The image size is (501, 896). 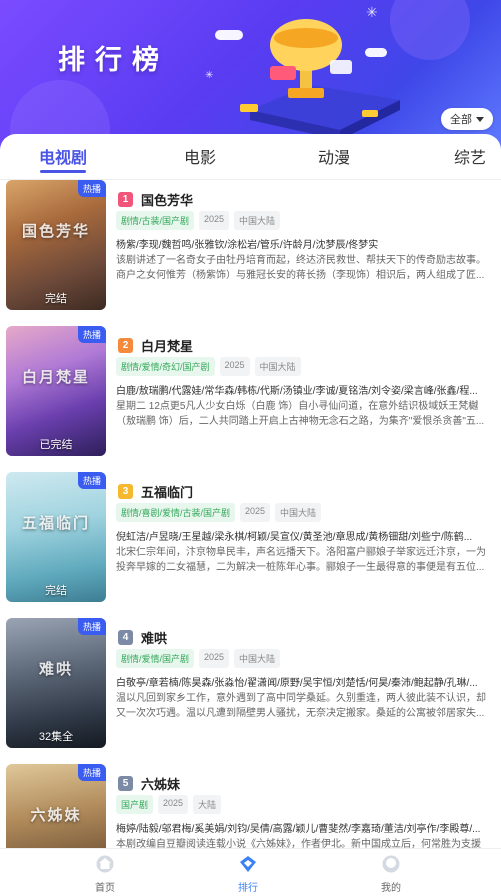 I want to click on tab-tv: 电视剧, so click(x=63, y=156).